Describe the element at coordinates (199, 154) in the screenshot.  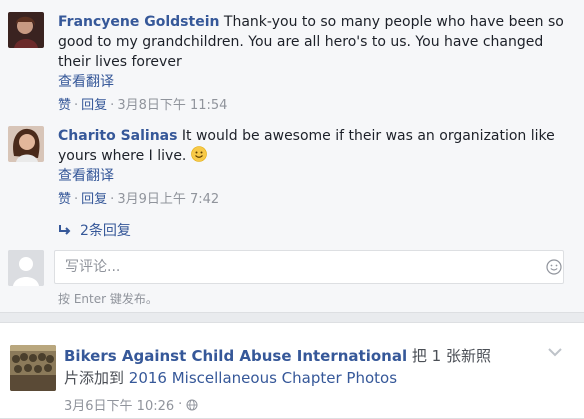
I see `smiley-emoji-icon` at that location.